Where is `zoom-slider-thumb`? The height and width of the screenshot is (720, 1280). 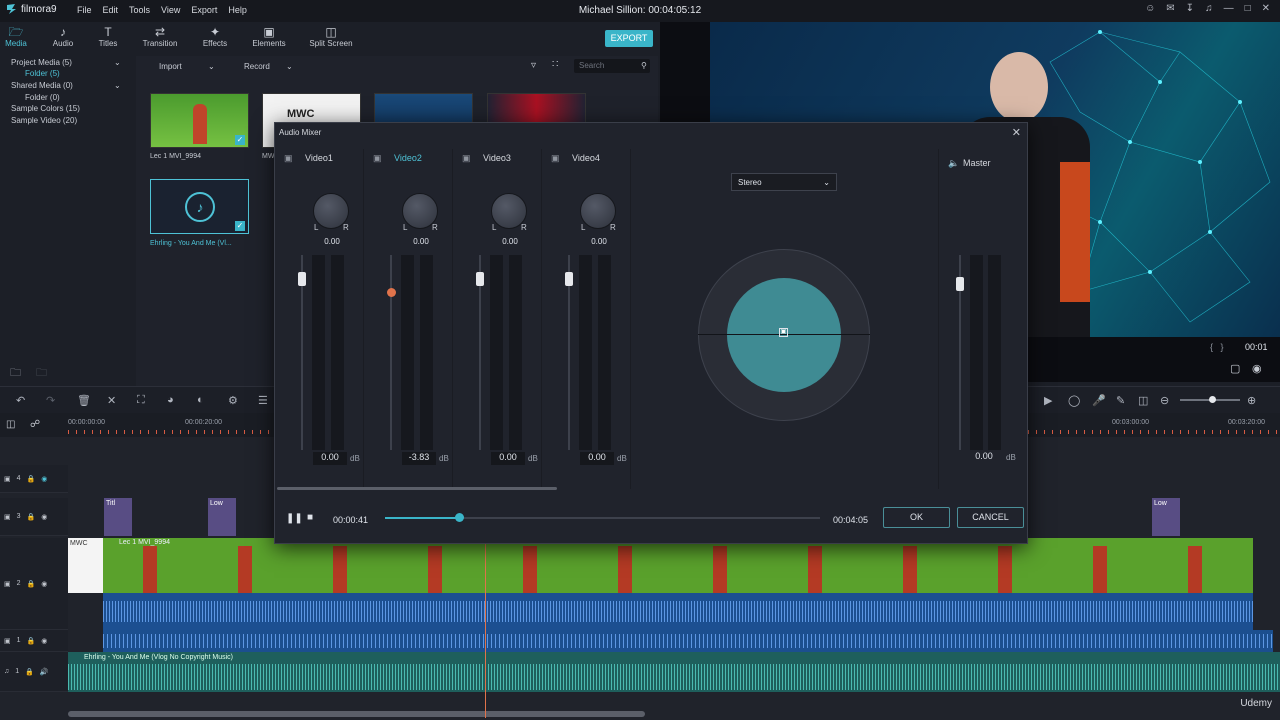 zoom-slider-thumb is located at coordinates (1212, 399).